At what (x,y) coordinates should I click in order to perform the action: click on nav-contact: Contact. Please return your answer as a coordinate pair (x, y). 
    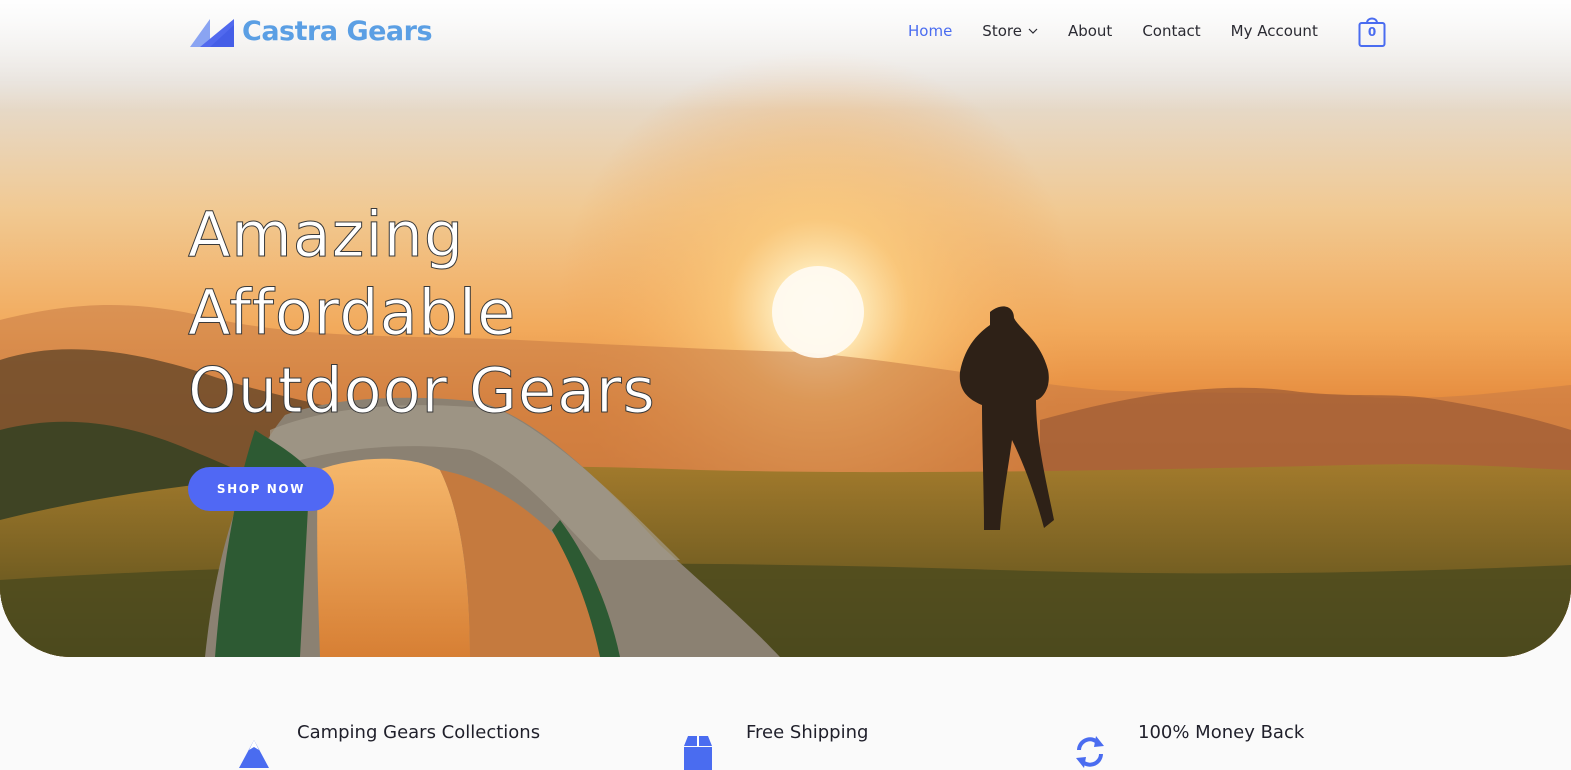
    Looking at the image, I should click on (1171, 31).